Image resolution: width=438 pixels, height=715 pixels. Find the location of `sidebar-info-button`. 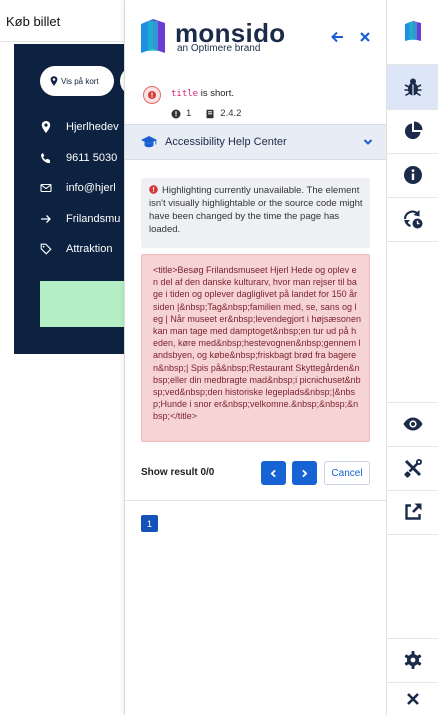

sidebar-info-button is located at coordinates (412, 175).